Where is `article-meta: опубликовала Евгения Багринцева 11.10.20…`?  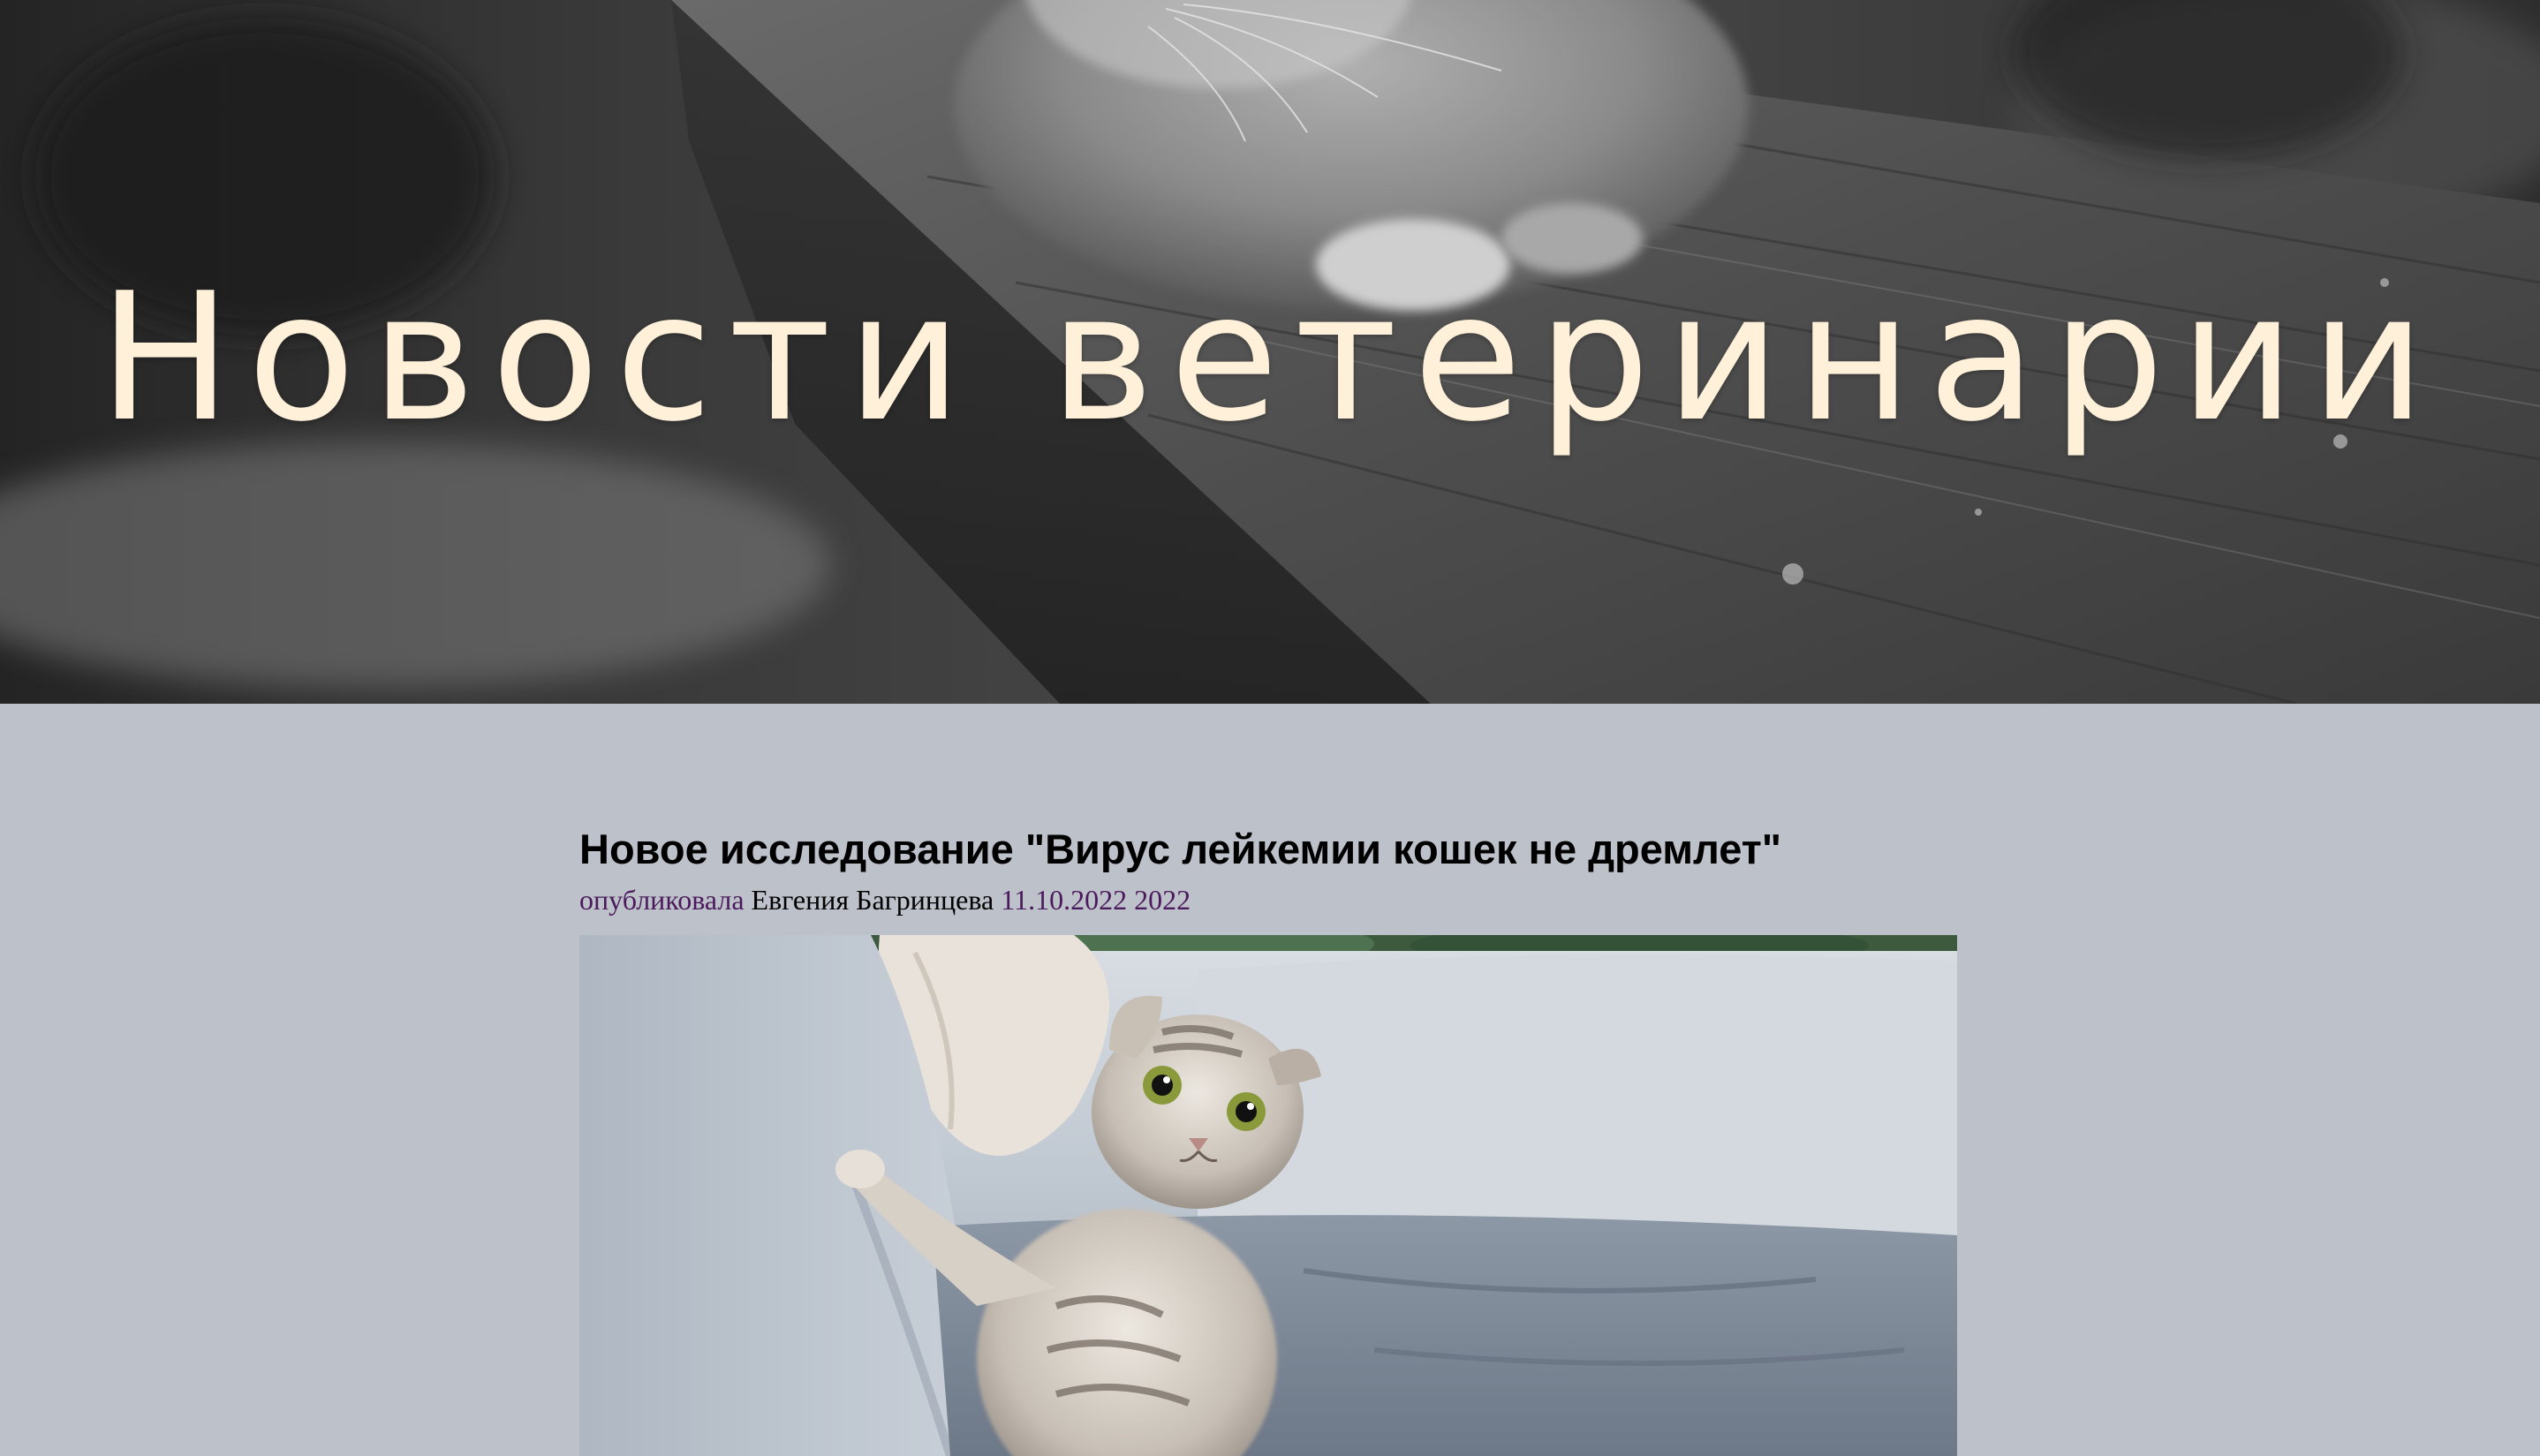
article-meta: опубликовала Евгения Багринцева 11.10.20… is located at coordinates (1268, 899).